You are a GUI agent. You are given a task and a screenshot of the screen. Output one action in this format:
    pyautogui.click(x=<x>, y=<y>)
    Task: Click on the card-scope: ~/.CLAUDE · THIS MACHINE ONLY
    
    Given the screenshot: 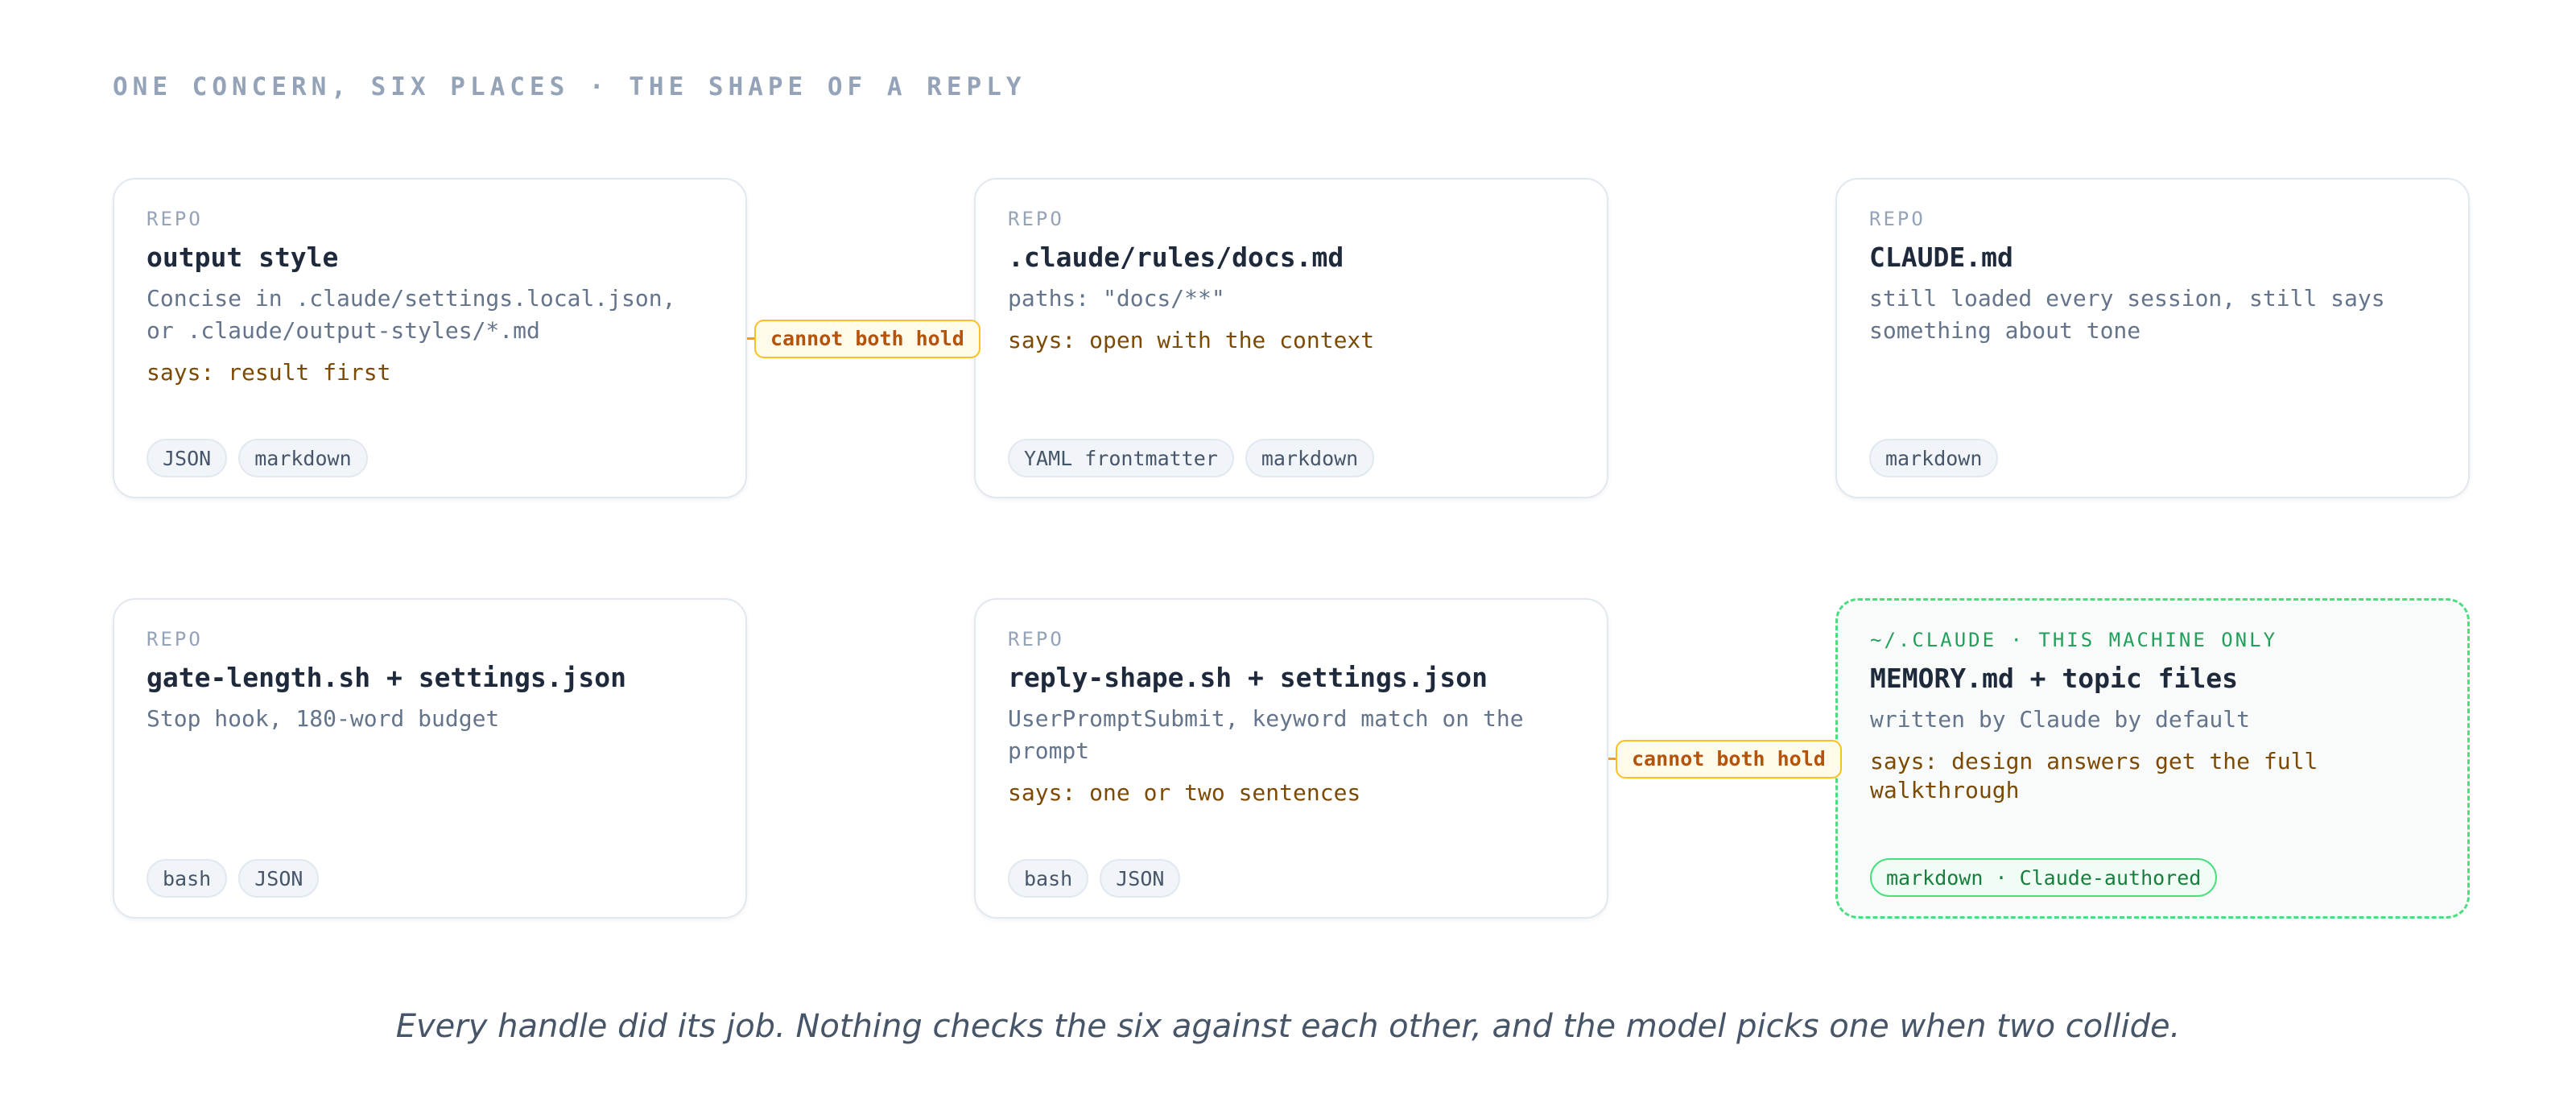 What is the action you would take?
    pyautogui.click(x=2074, y=640)
    